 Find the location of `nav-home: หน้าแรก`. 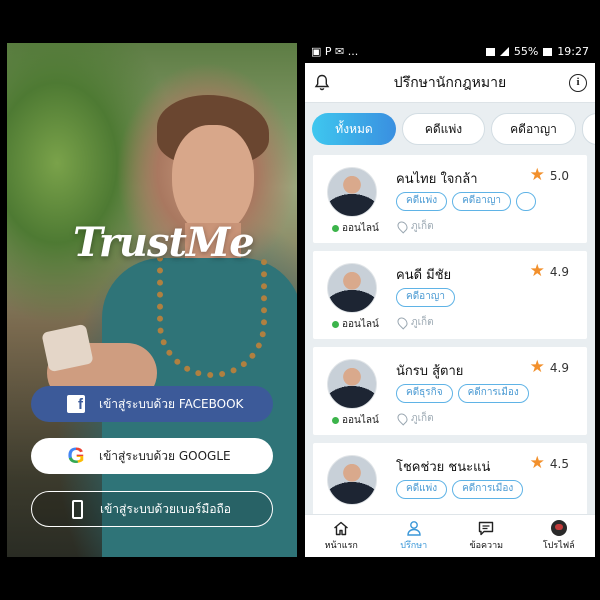

nav-home: หน้าแรก is located at coordinates (341, 536).